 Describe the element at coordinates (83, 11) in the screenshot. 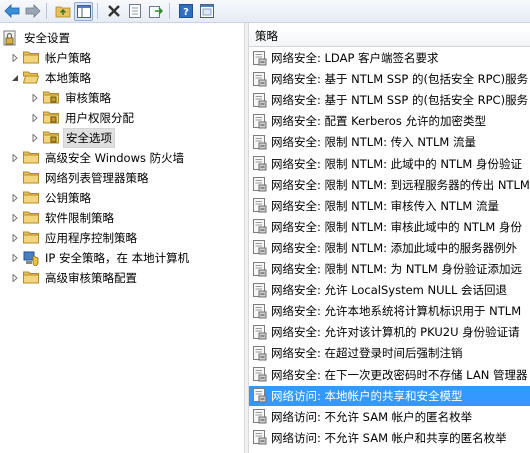

I see `show-tree-icon` at that location.